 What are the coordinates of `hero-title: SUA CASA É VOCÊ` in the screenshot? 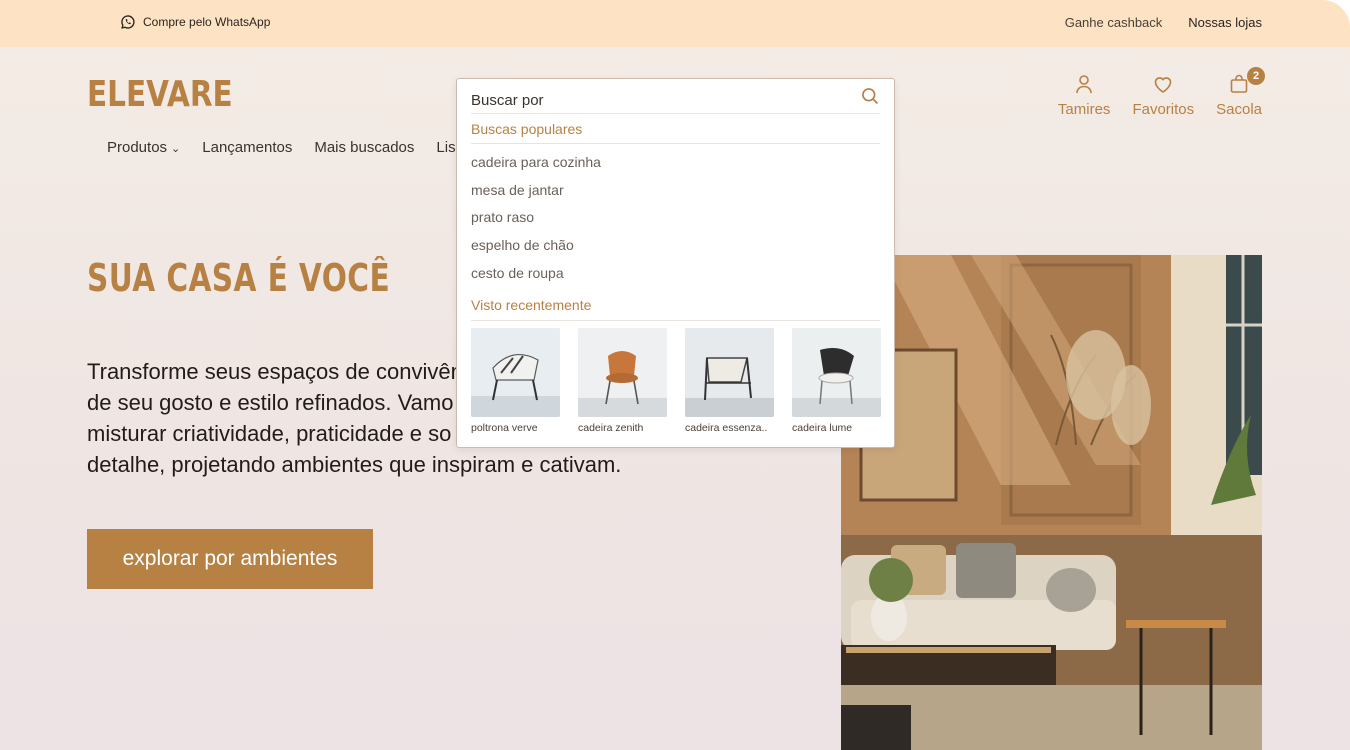 It's located at (239, 278).